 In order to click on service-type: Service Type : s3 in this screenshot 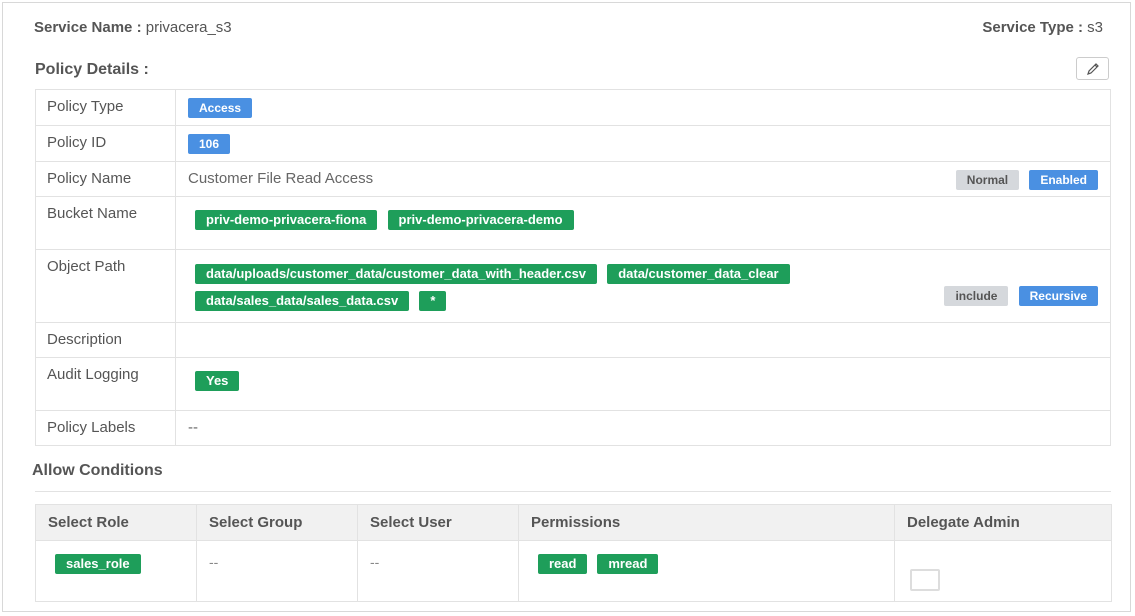, I will do `click(1042, 27)`.